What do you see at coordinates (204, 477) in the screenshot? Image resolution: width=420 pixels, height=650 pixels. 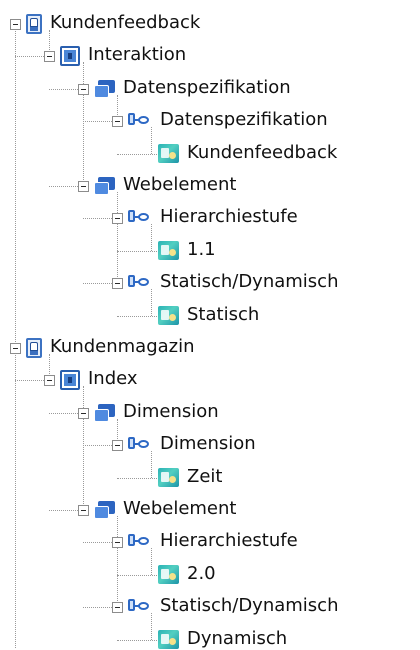 I see `tree-node-zeit: Zeit` at bounding box center [204, 477].